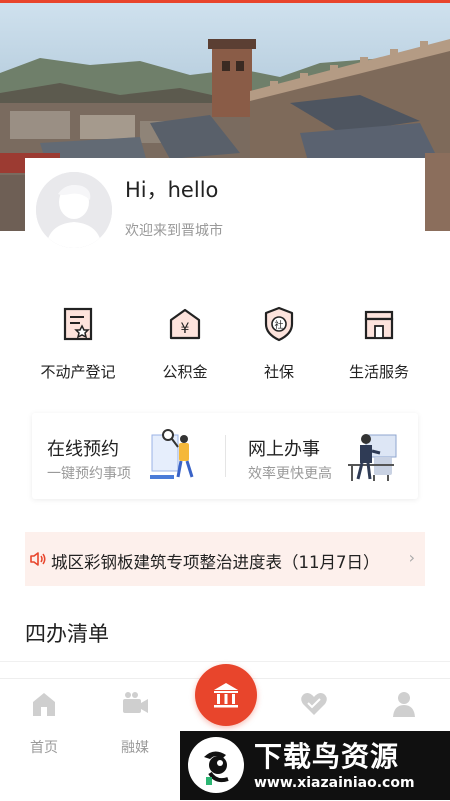 The height and width of the screenshot is (801, 450). I want to click on center-government-button, so click(226, 695).